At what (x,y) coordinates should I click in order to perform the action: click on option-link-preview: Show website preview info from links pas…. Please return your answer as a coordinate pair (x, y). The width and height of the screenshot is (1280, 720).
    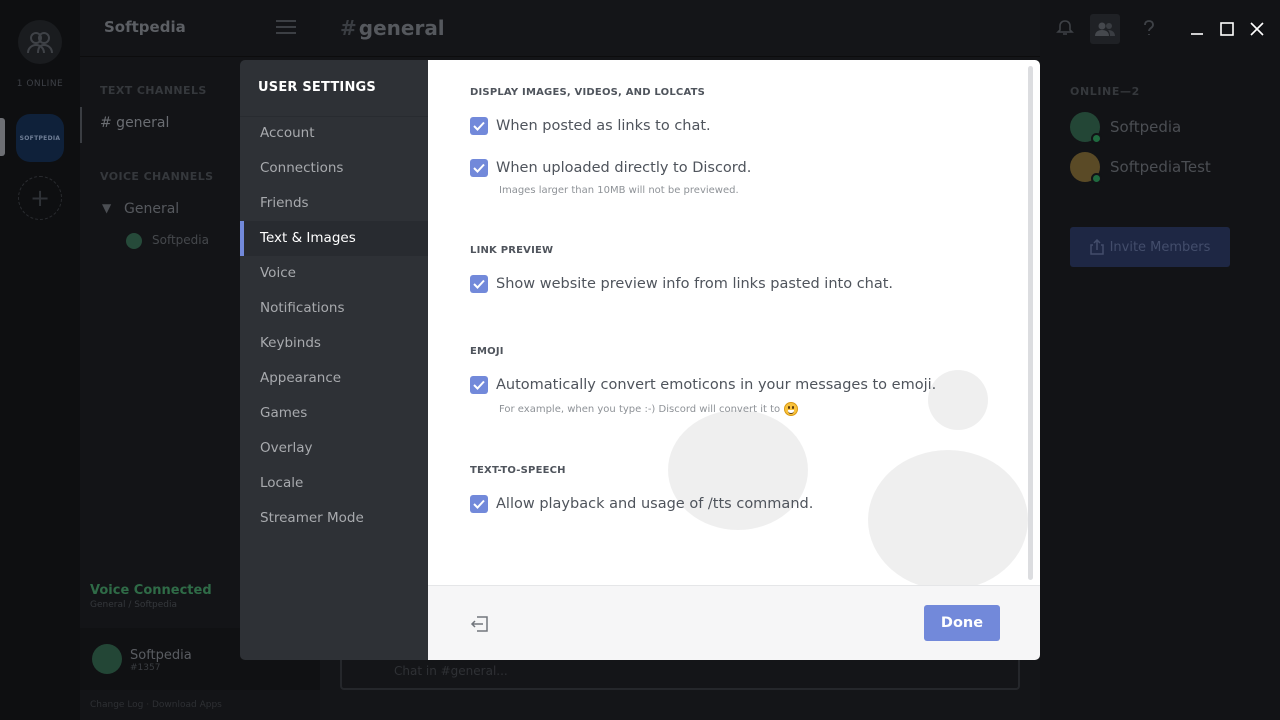
    Looking at the image, I should click on (681, 284).